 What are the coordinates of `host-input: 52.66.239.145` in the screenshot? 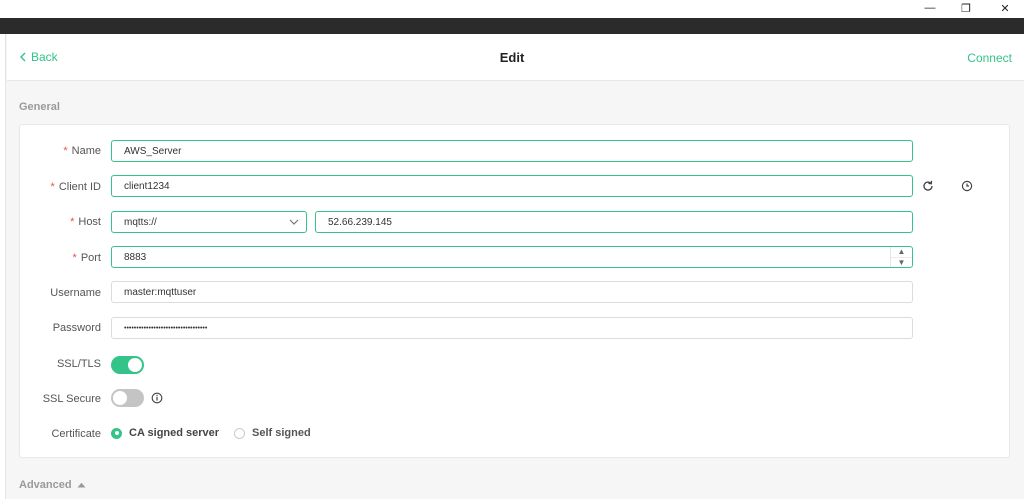 It's located at (614, 222).